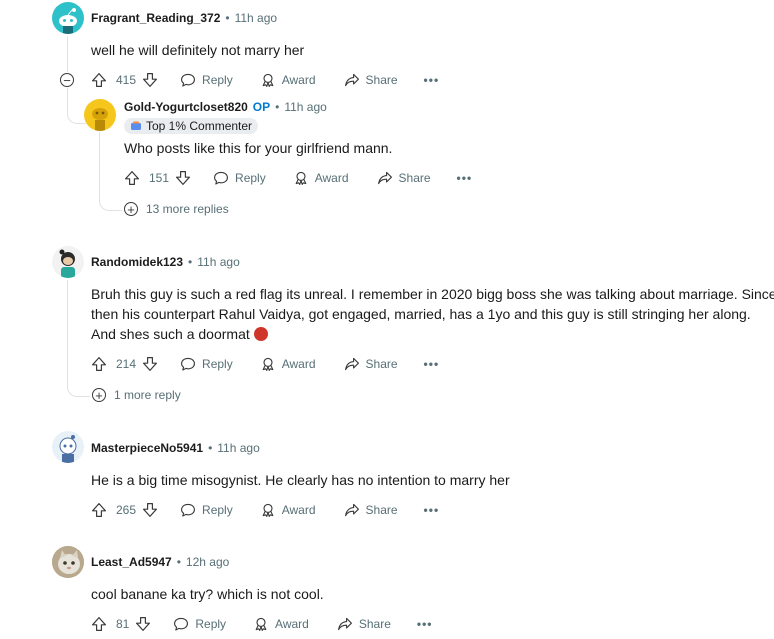 The image size is (774, 639). What do you see at coordinates (126, 510) in the screenshot?
I see `vote-count: 265` at bounding box center [126, 510].